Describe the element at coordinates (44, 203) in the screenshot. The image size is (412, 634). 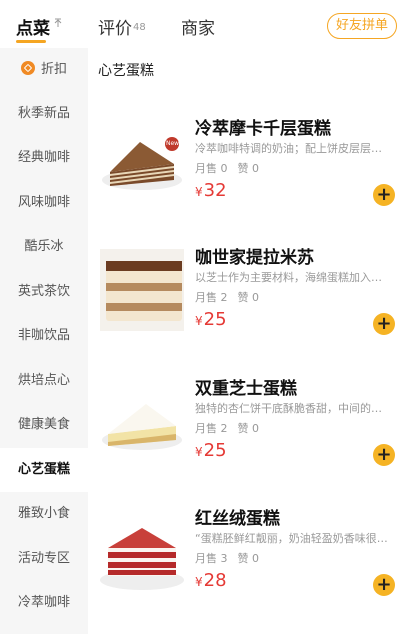
I see `sidebar-item-flavored-coffee: 风味咖啡` at that location.